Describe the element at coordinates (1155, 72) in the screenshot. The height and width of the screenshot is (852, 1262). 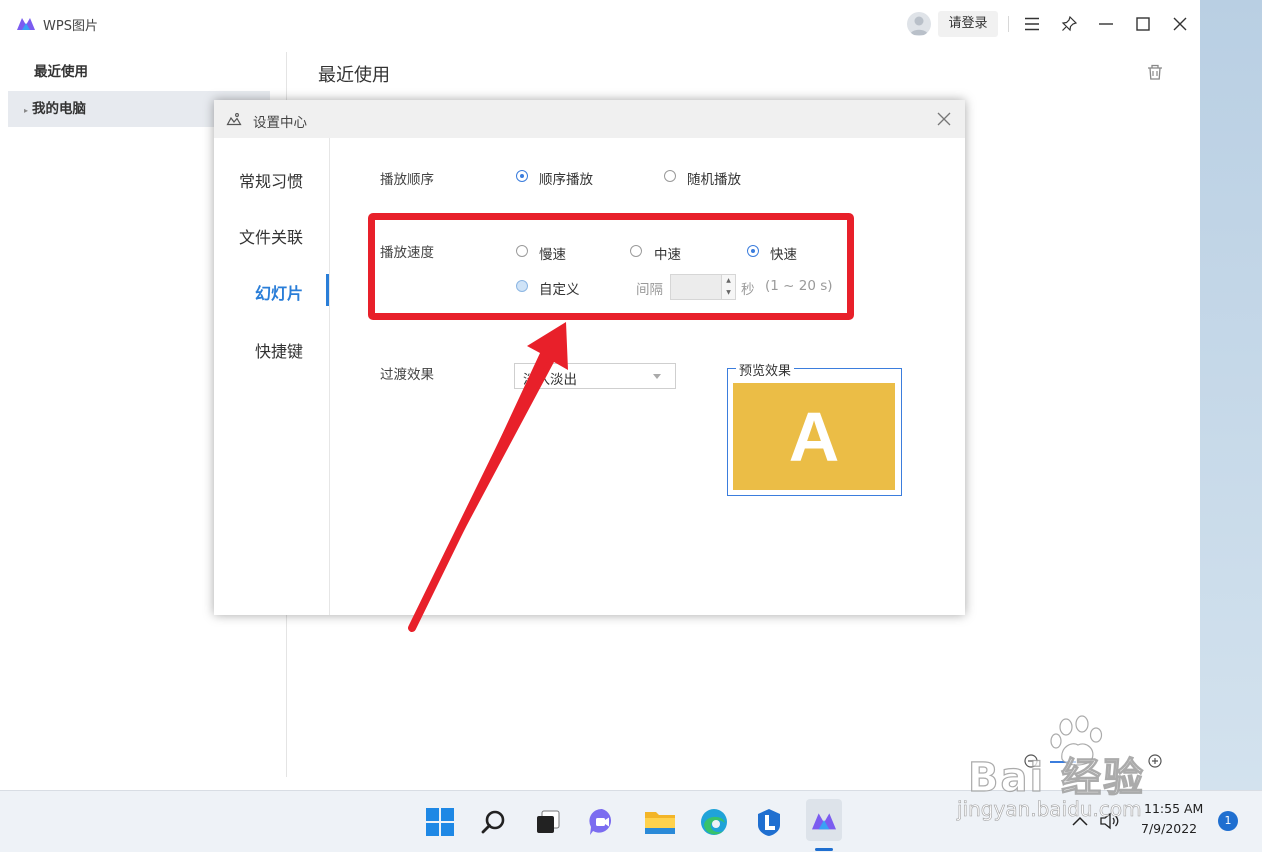
I see `trash-icon` at that location.